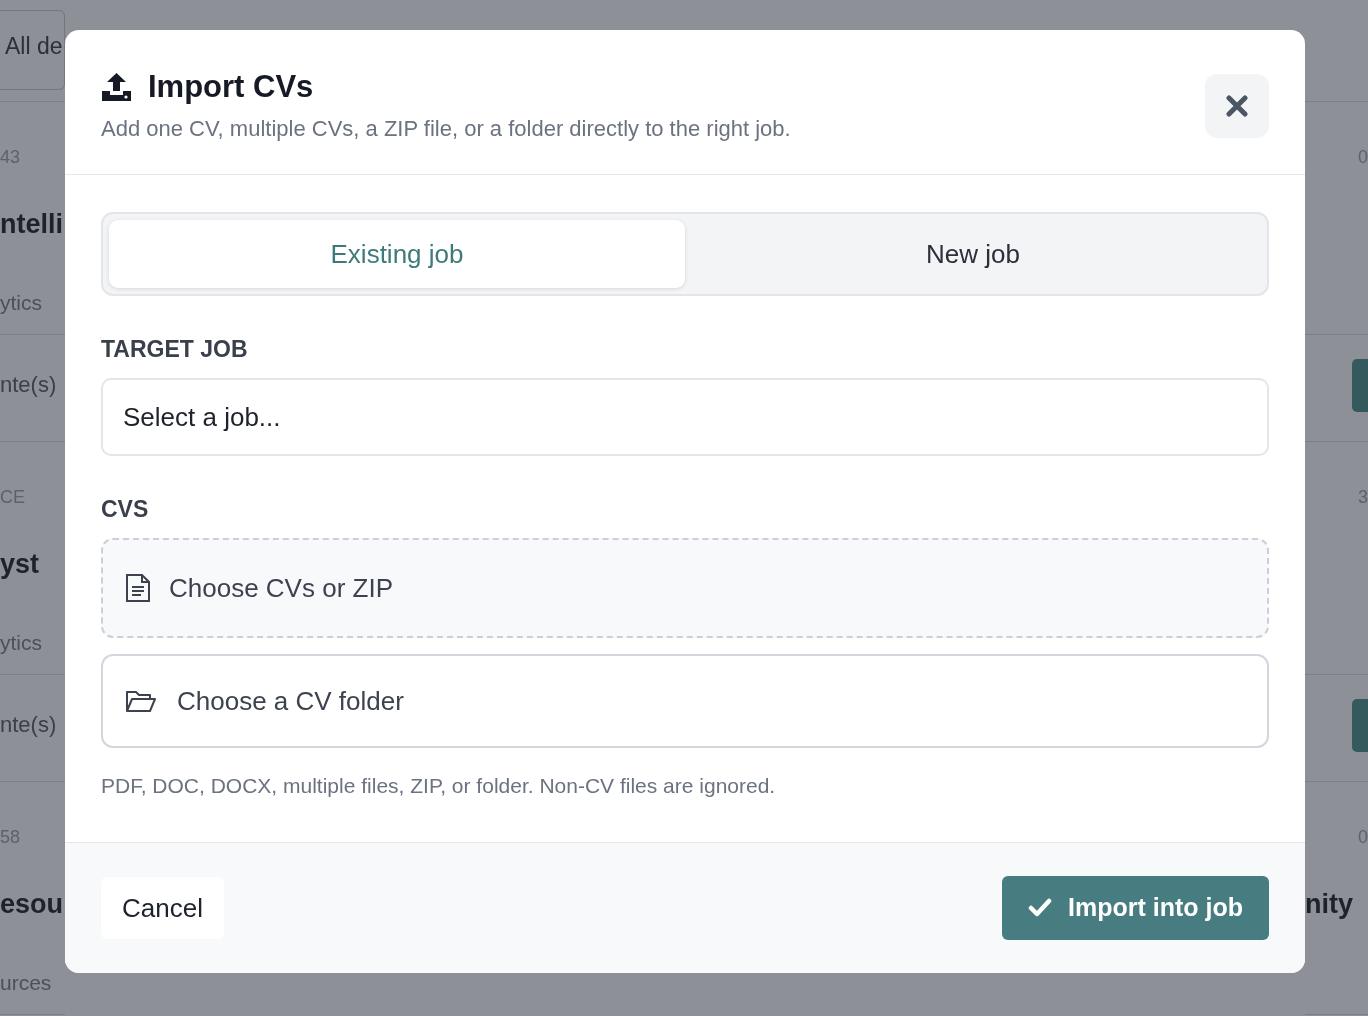 The height and width of the screenshot is (1016, 1368). I want to click on document-icon, so click(138, 588).